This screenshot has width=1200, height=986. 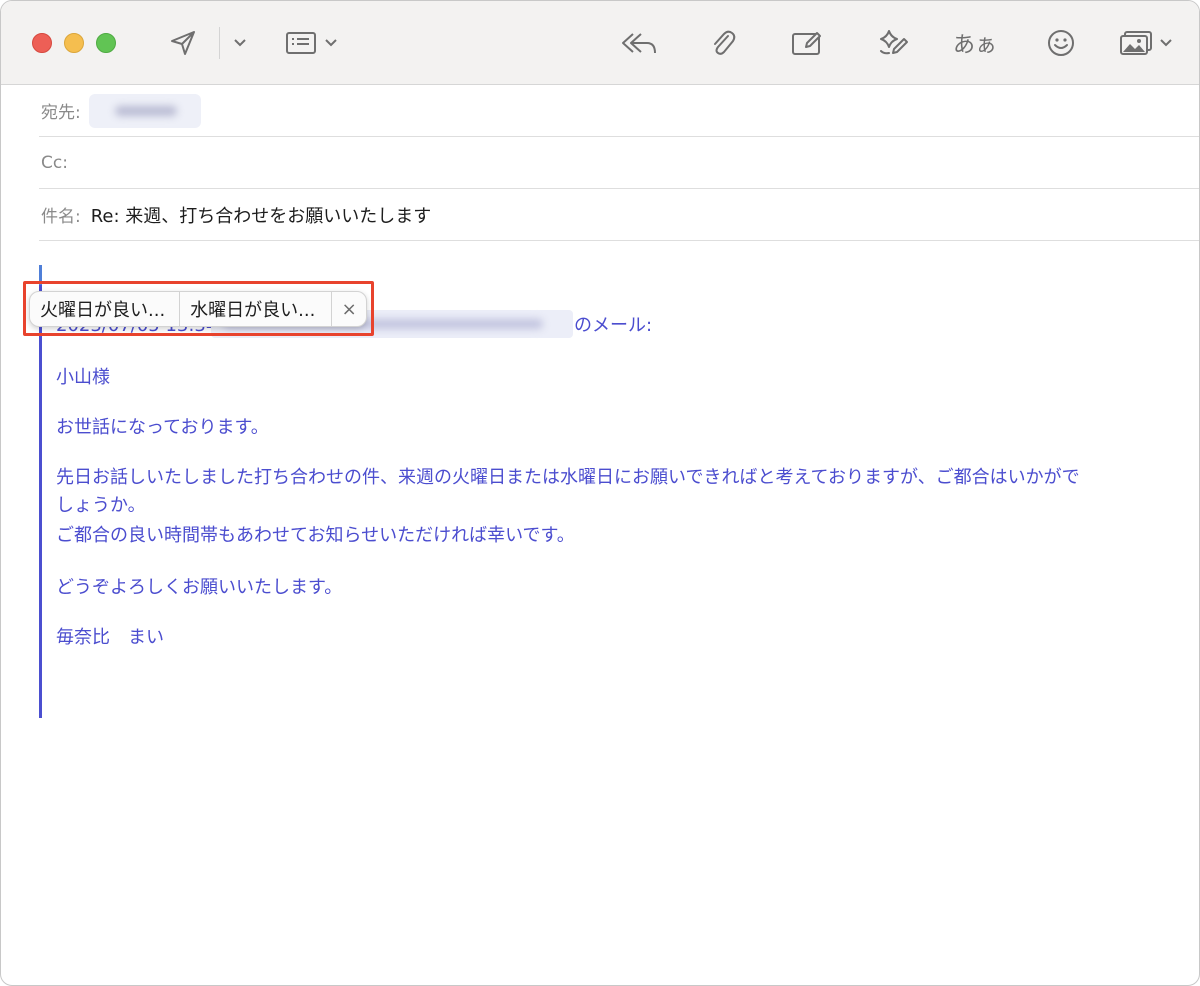 What do you see at coordinates (619, 215) in the screenshot?
I see `subject-field-row: 件名: Re: 来週、打ち合わせをお願いいたします` at bounding box center [619, 215].